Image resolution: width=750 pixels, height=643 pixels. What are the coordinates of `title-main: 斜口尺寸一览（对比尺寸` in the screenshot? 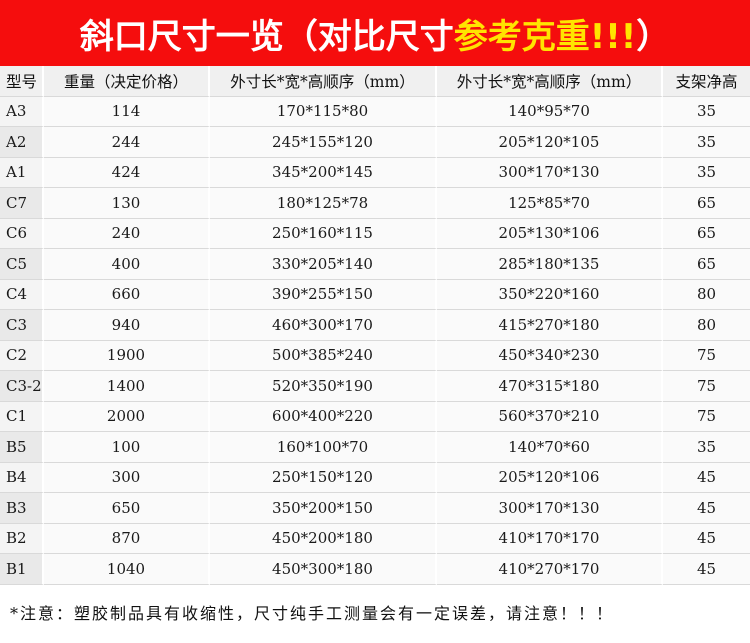 It's located at (266, 36).